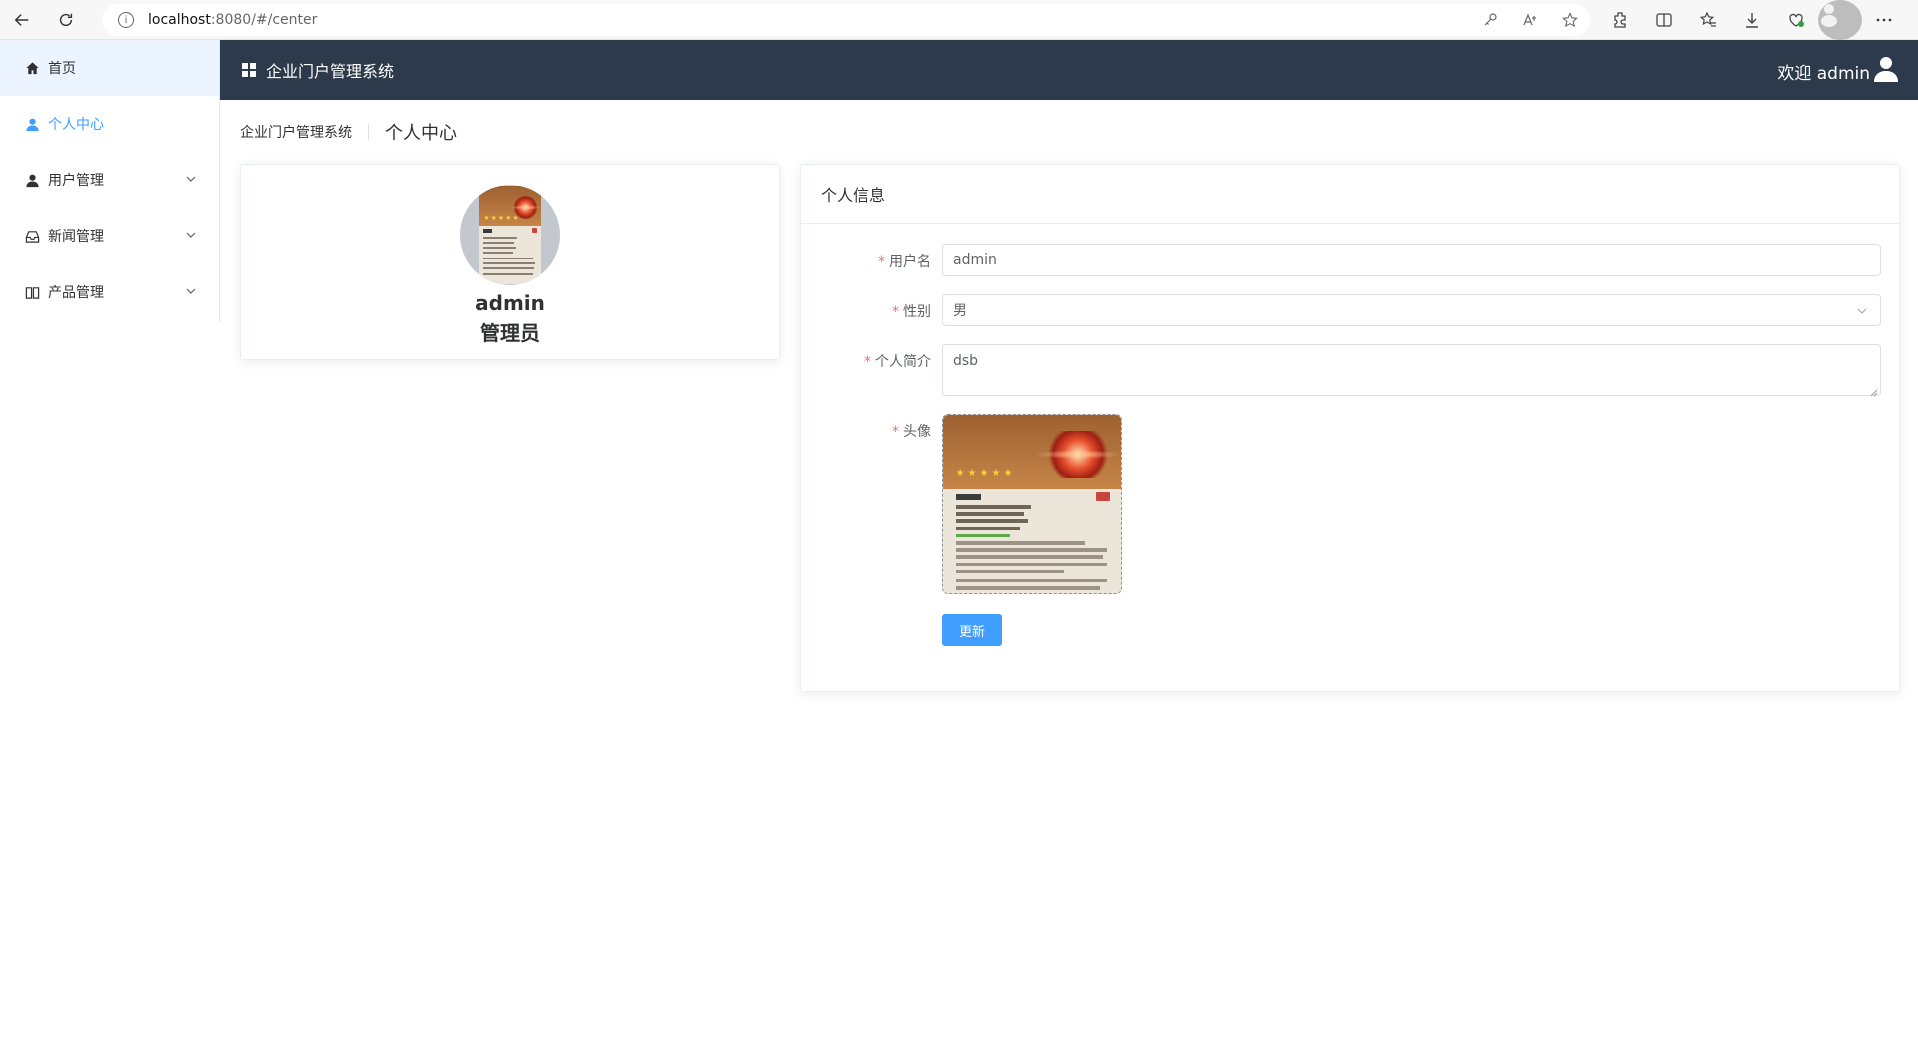 This screenshot has height=1042, width=1918. I want to click on profile-card: ★★★★★ admin 管理员, so click(510, 262).